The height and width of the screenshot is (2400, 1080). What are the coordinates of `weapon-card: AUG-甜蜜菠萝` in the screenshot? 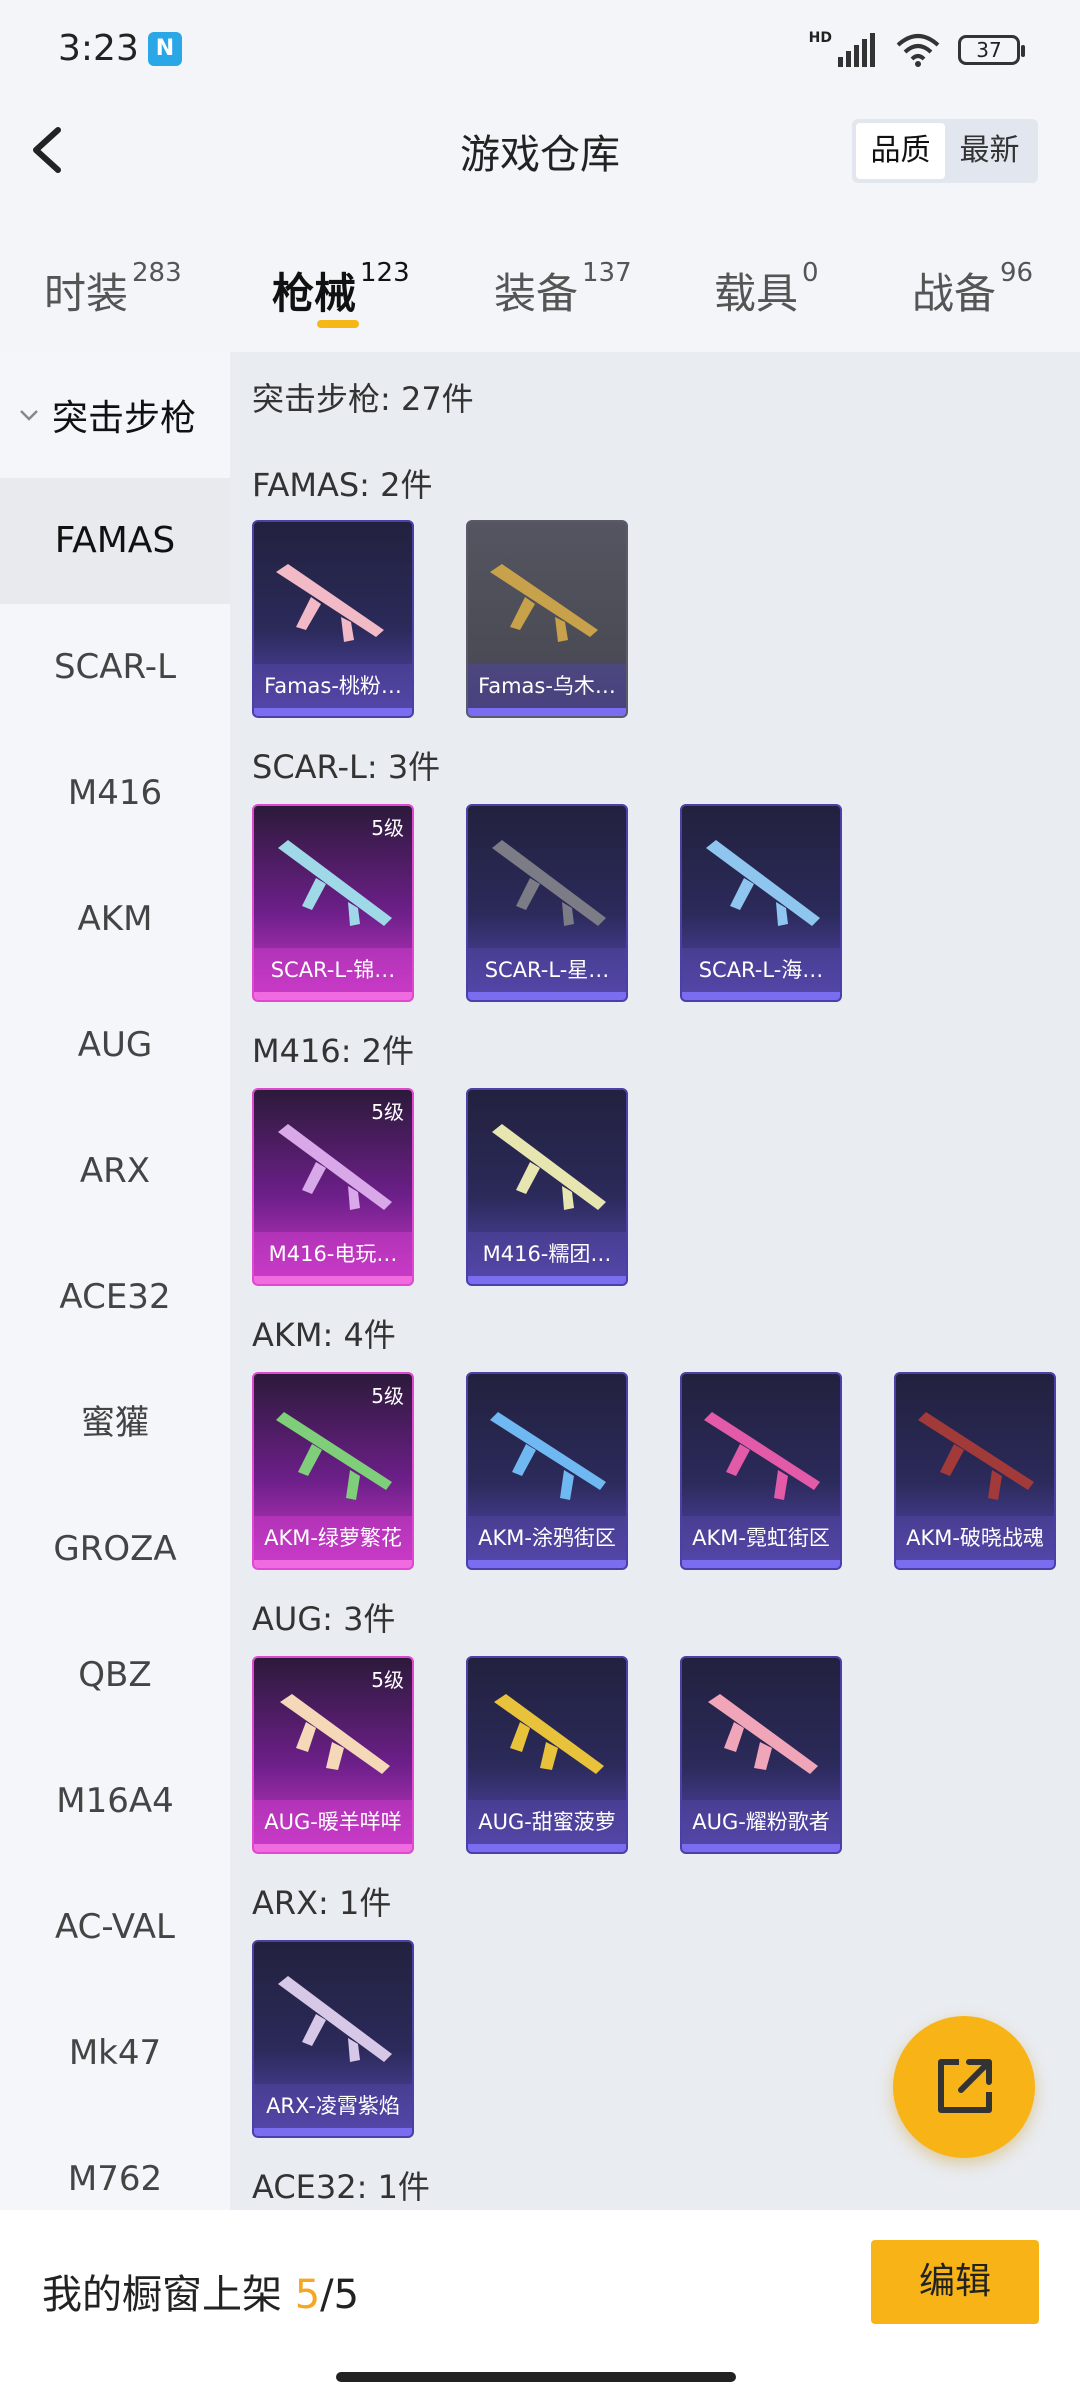 It's located at (547, 1755).